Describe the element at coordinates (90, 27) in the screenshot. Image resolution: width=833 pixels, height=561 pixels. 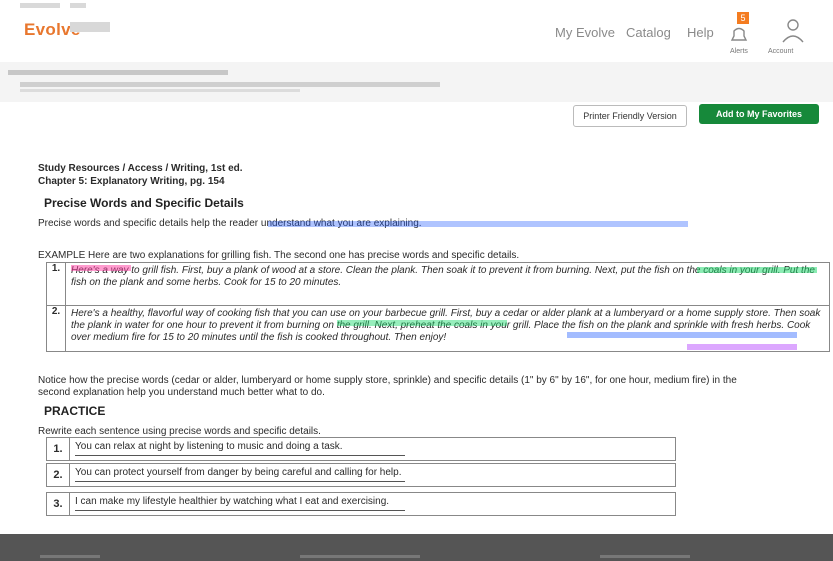
I see `logo-tagline` at that location.